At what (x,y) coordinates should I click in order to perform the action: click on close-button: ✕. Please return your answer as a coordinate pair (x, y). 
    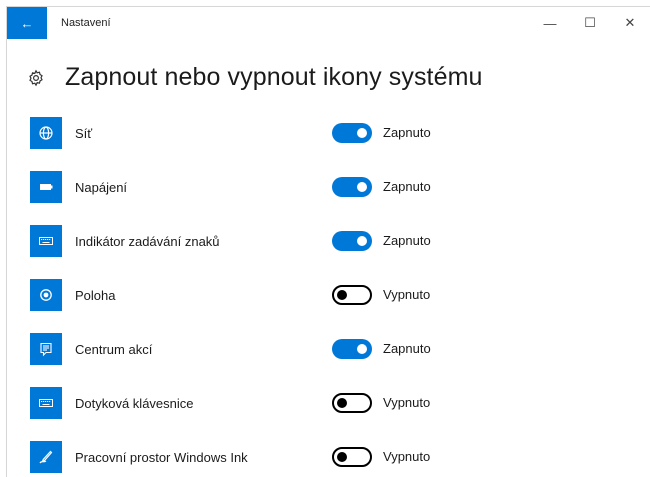
    Looking at the image, I should click on (630, 23).